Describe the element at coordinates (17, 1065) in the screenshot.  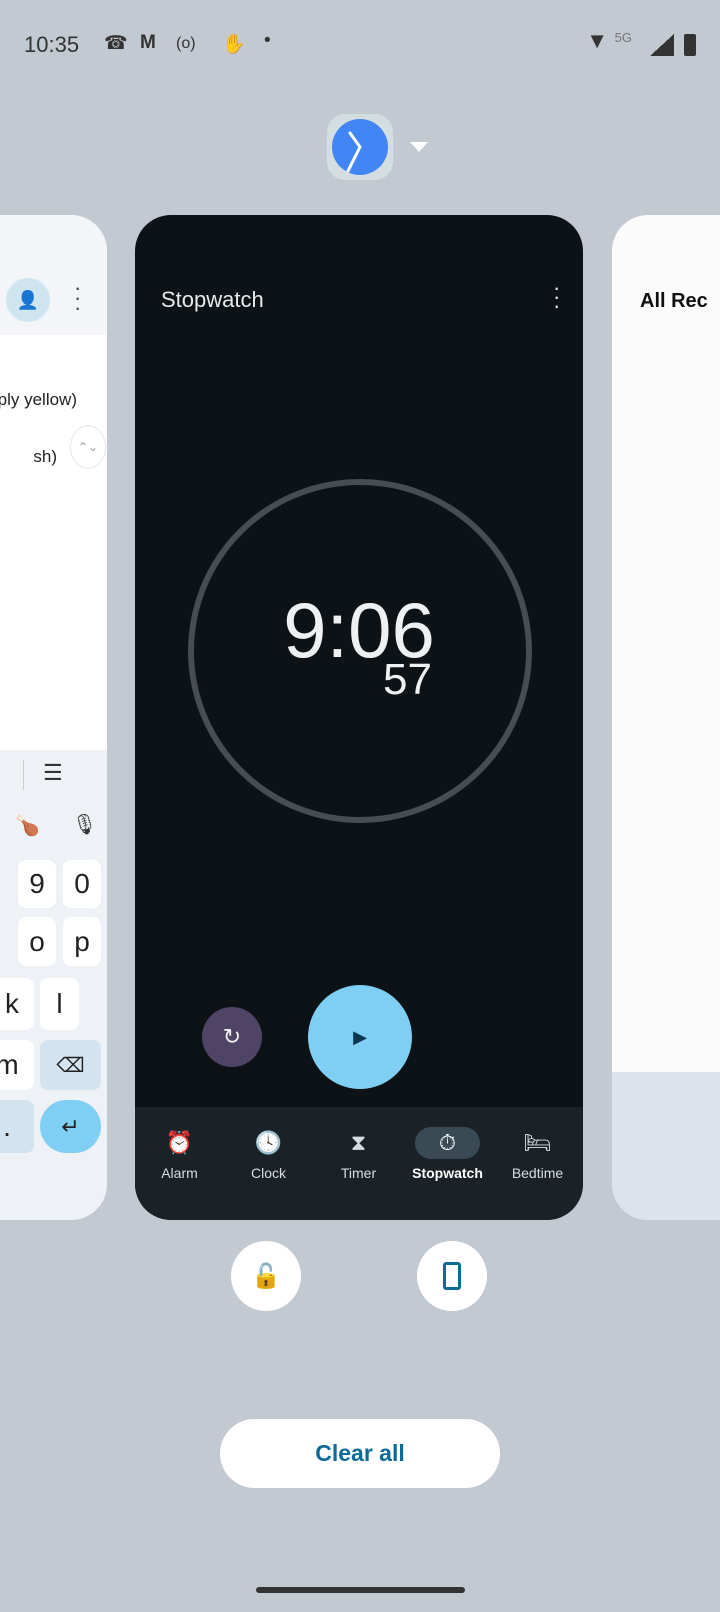
I see `key-m: m` at that location.